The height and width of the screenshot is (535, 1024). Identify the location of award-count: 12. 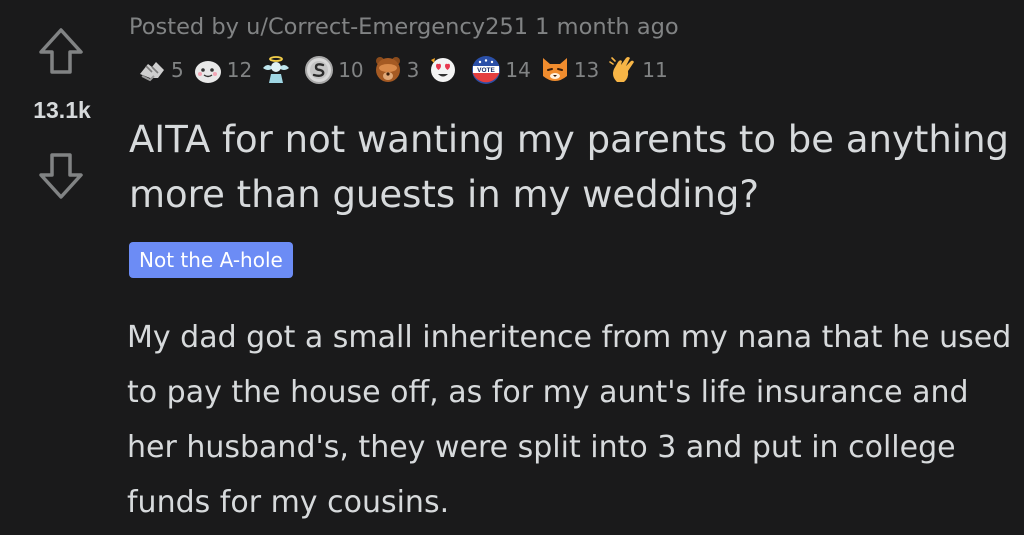
(239, 70).